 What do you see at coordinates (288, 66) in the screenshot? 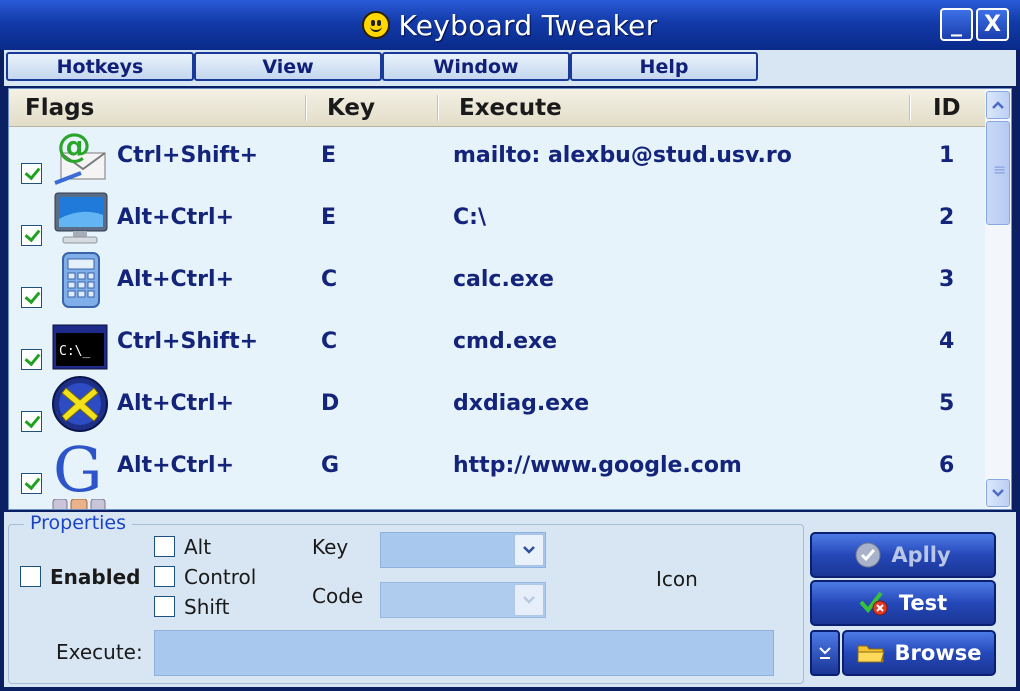
I see `menu-view: View` at bounding box center [288, 66].